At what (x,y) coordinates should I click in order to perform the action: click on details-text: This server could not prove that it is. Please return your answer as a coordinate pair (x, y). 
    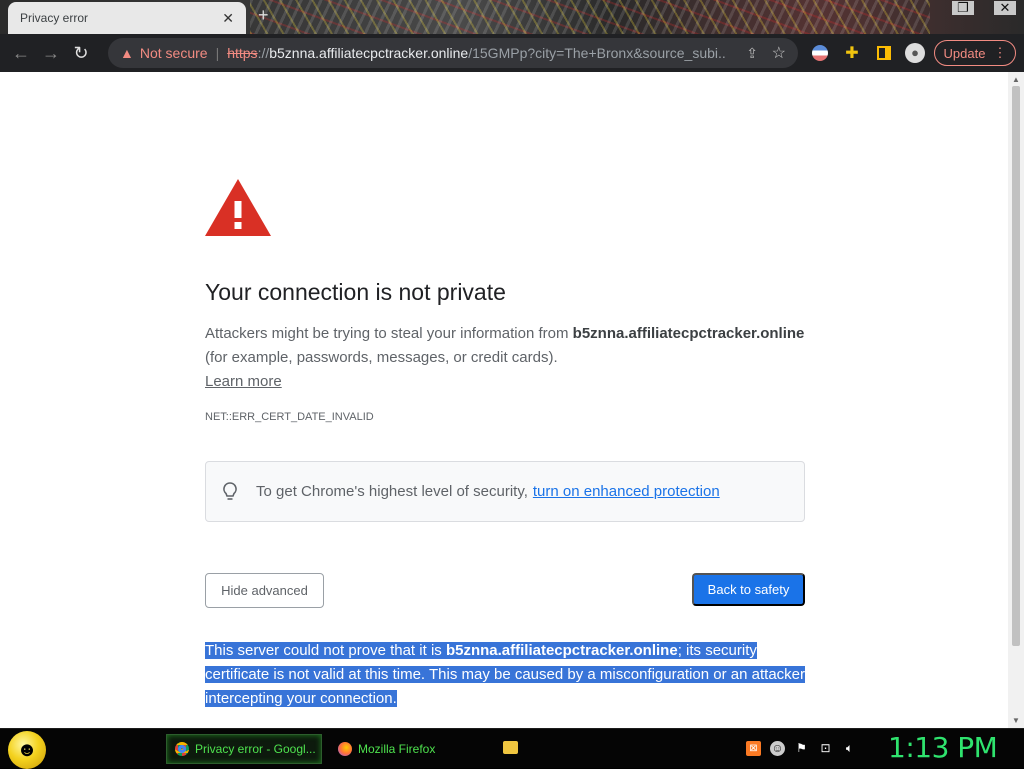
    Looking at the image, I should click on (325, 650).